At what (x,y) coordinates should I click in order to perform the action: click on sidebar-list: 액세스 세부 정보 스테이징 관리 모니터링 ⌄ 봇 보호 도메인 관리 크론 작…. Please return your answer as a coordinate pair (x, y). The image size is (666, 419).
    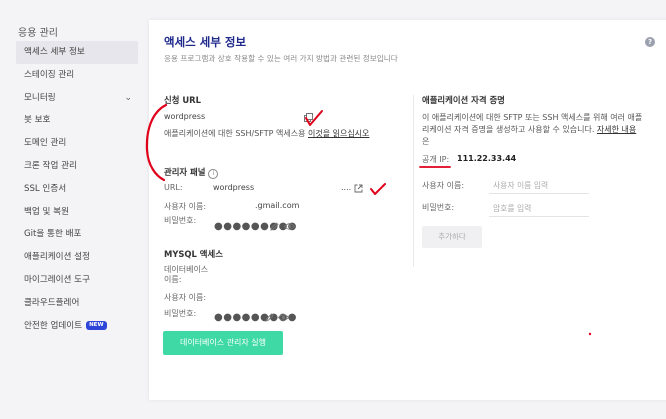
    Looking at the image, I should click on (77, 189).